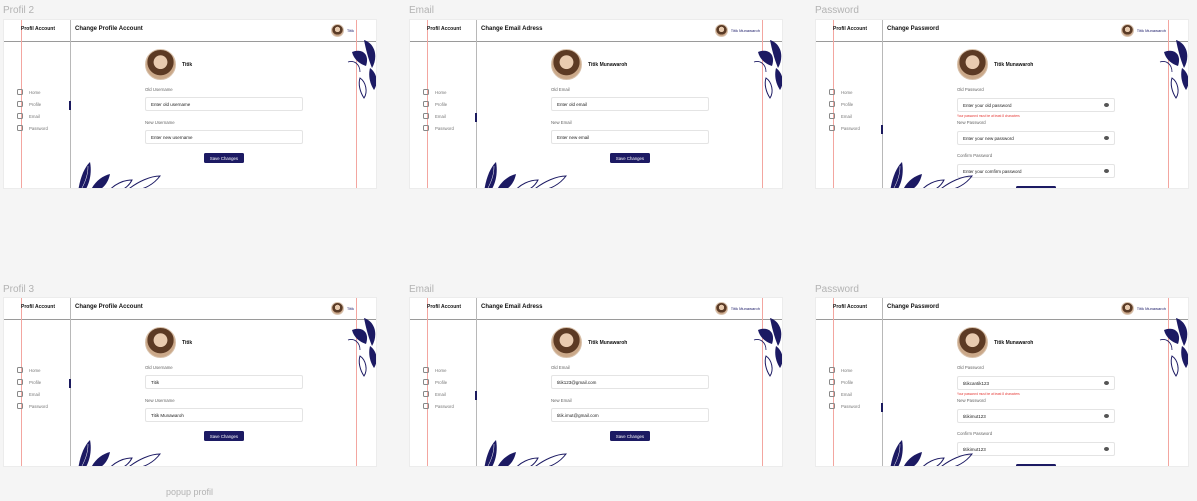  Describe the element at coordinates (577, 382) in the screenshot. I see `field-value: titik123@gmail.com` at that location.